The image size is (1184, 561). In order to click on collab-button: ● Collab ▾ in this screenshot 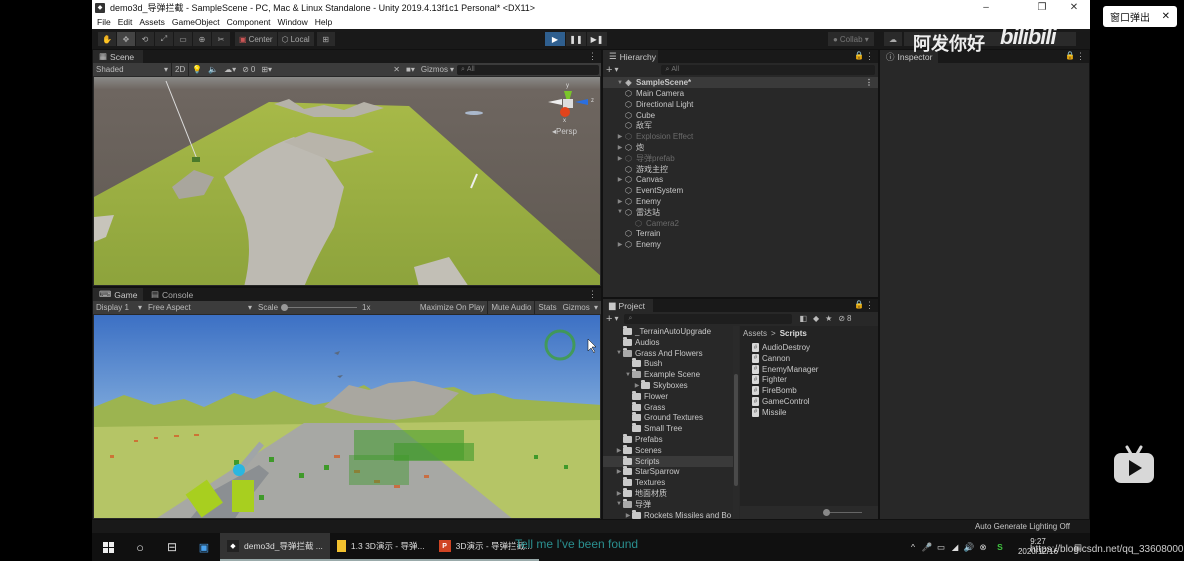, I will do `click(851, 39)`.